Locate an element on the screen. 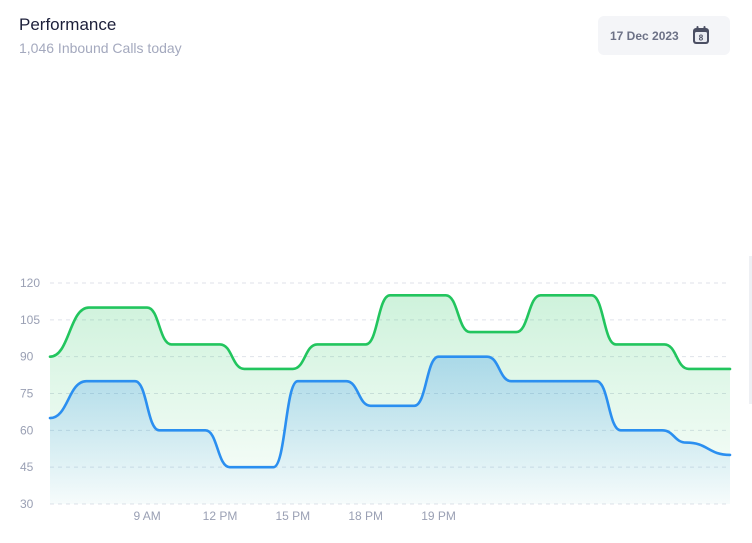 The image size is (752, 543). x-tick-label: 18 PM is located at coordinates (365, 516).